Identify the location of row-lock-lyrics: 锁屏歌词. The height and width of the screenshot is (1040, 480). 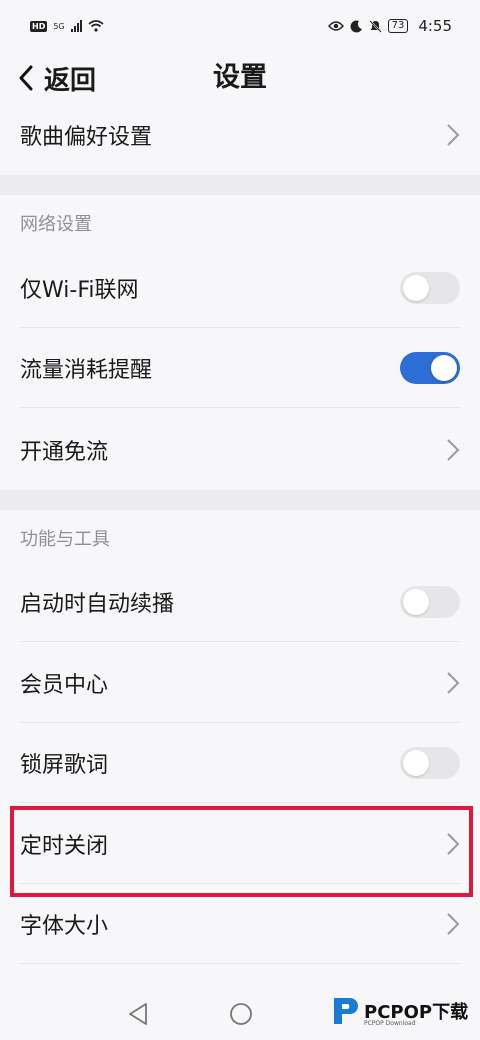
(240, 763).